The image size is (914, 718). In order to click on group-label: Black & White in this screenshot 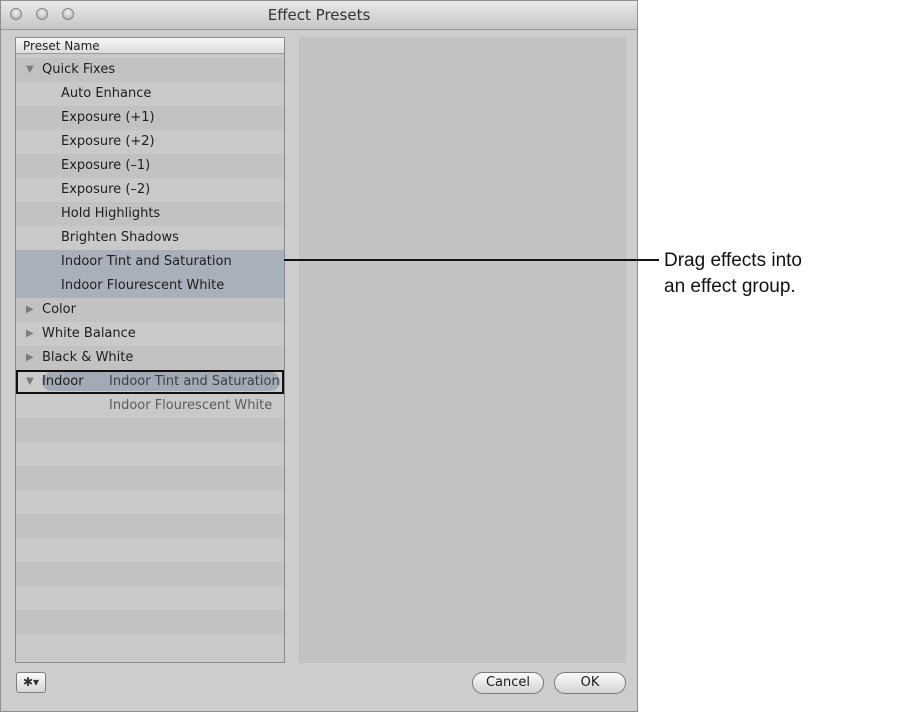, I will do `click(88, 357)`.